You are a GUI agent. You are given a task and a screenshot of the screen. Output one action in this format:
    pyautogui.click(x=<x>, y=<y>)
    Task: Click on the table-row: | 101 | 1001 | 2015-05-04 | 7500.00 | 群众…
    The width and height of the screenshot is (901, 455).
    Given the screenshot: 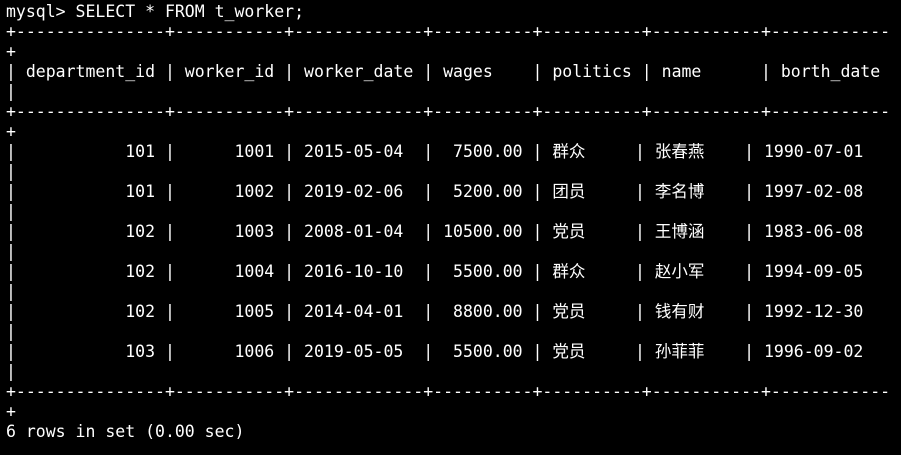 What is the action you would take?
    pyautogui.click(x=435, y=151)
    